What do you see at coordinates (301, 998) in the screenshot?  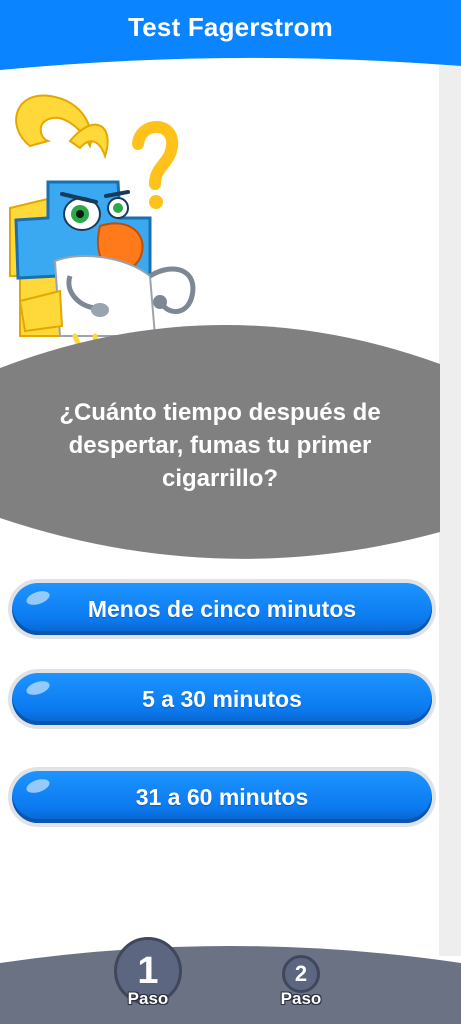 I see `step-2-label: Paso` at bounding box center [301, 998].